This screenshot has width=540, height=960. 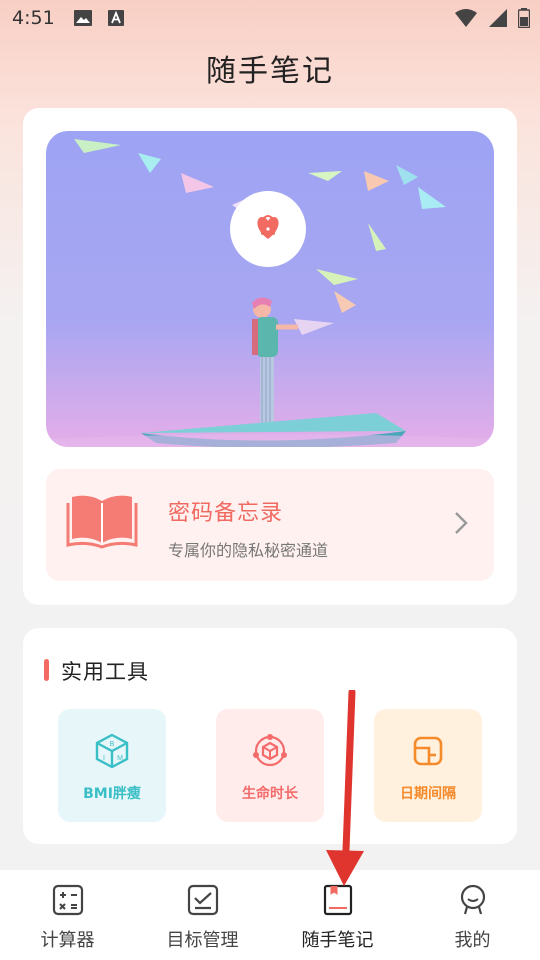 I want to click on svg-text: B, so click(x=112, y=744).